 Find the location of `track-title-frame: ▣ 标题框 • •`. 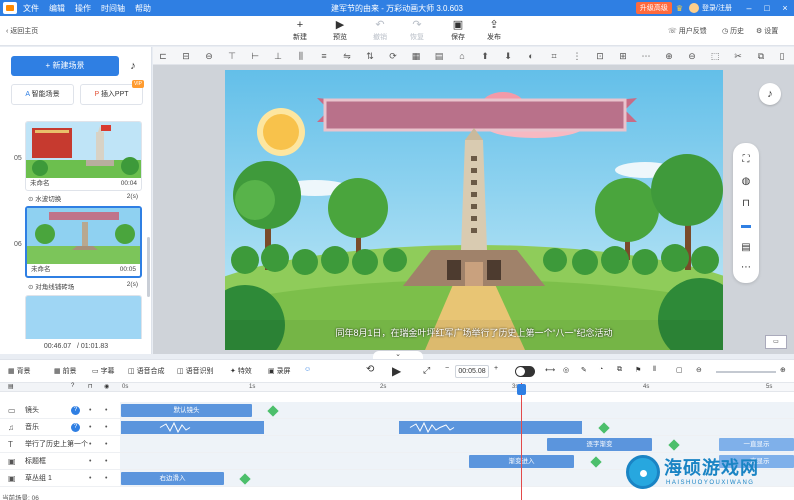

track-title-frame: ▣ 标题框 • • is located at coordinates (60, 461).